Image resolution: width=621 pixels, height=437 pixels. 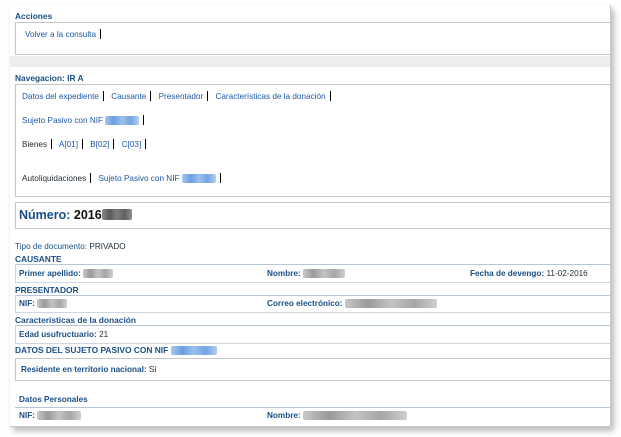 What do you see at coordinates (92, 350) in the screenshot?
I see `sujeto-title: DATOS DEL SUJETO PASIVO CON NIF` at bounding box center [92, 350].